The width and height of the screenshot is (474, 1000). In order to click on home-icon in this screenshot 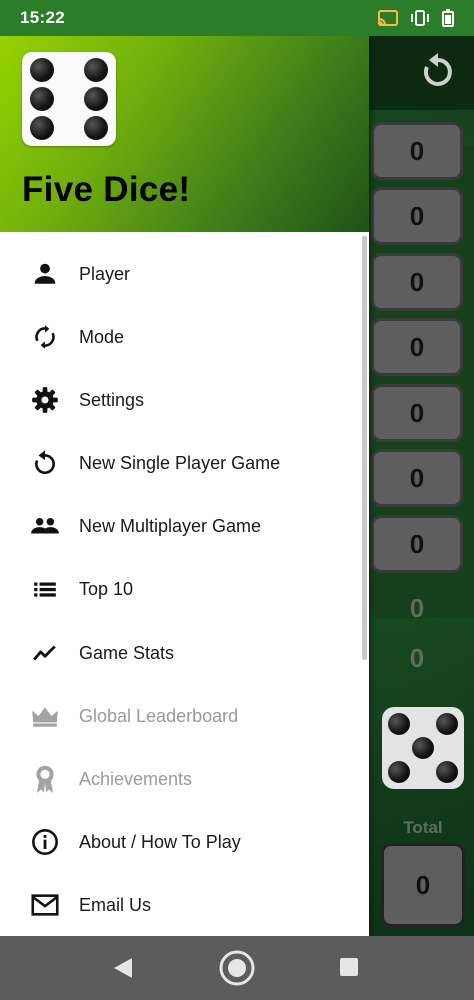, I will do `click(237, 968)`.